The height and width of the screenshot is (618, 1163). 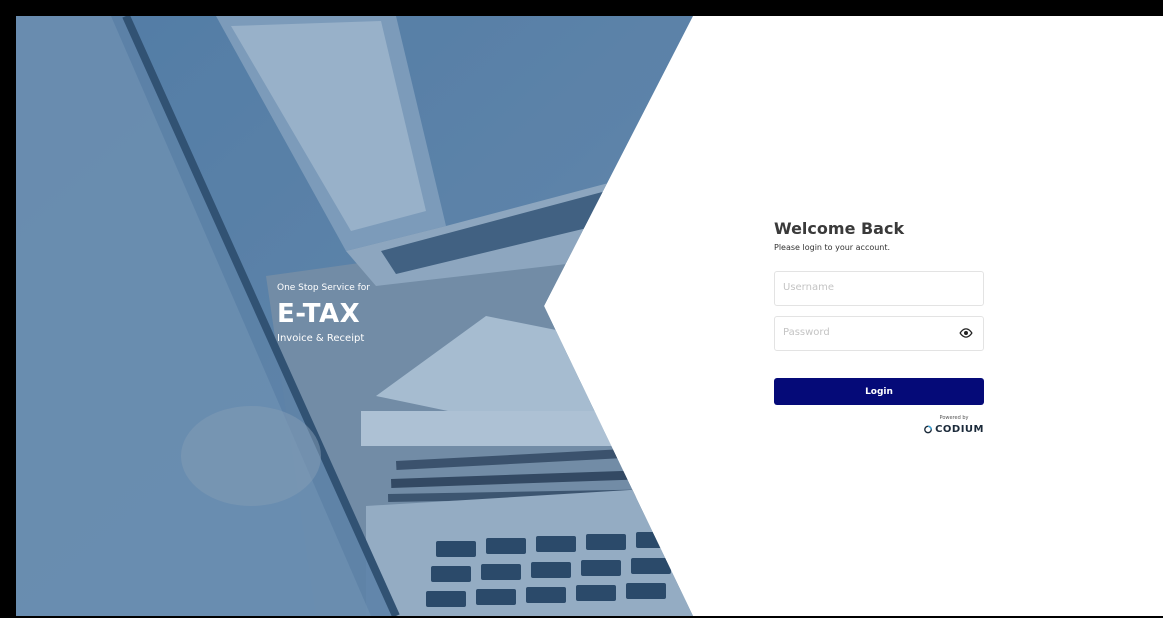 I want to click on codium-brand: CODIUM, so click(x=954, y=429).